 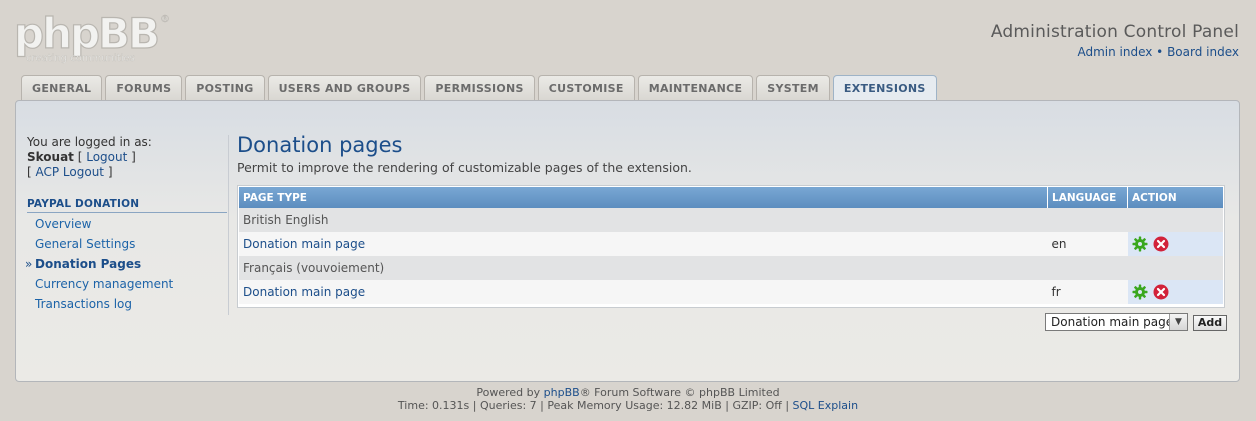 I want to click on board-index-link: Board index, so click(x=1203, y=52).